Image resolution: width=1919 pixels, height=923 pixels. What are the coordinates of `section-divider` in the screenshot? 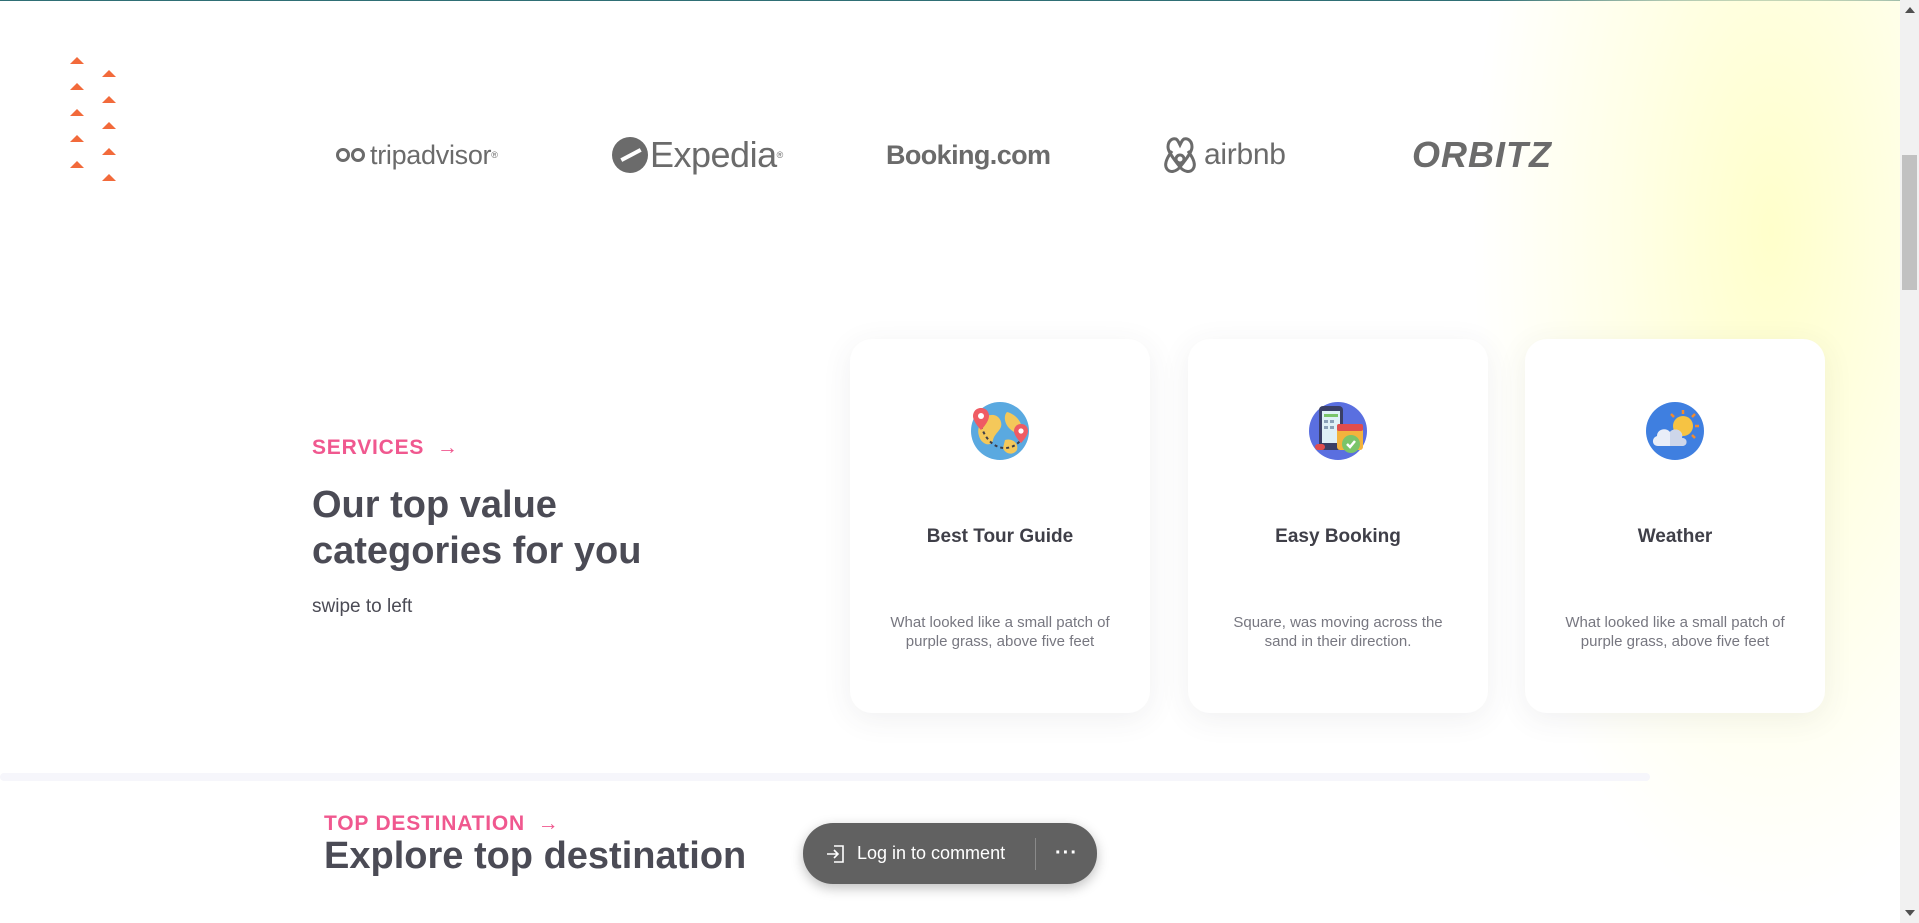 It's located at (825, 777).